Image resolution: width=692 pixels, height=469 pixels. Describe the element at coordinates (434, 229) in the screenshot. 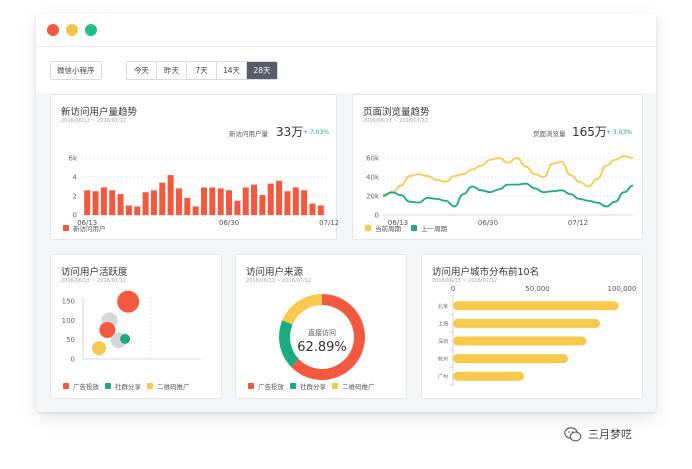

I see `legend-label: 上一周期` at that location.